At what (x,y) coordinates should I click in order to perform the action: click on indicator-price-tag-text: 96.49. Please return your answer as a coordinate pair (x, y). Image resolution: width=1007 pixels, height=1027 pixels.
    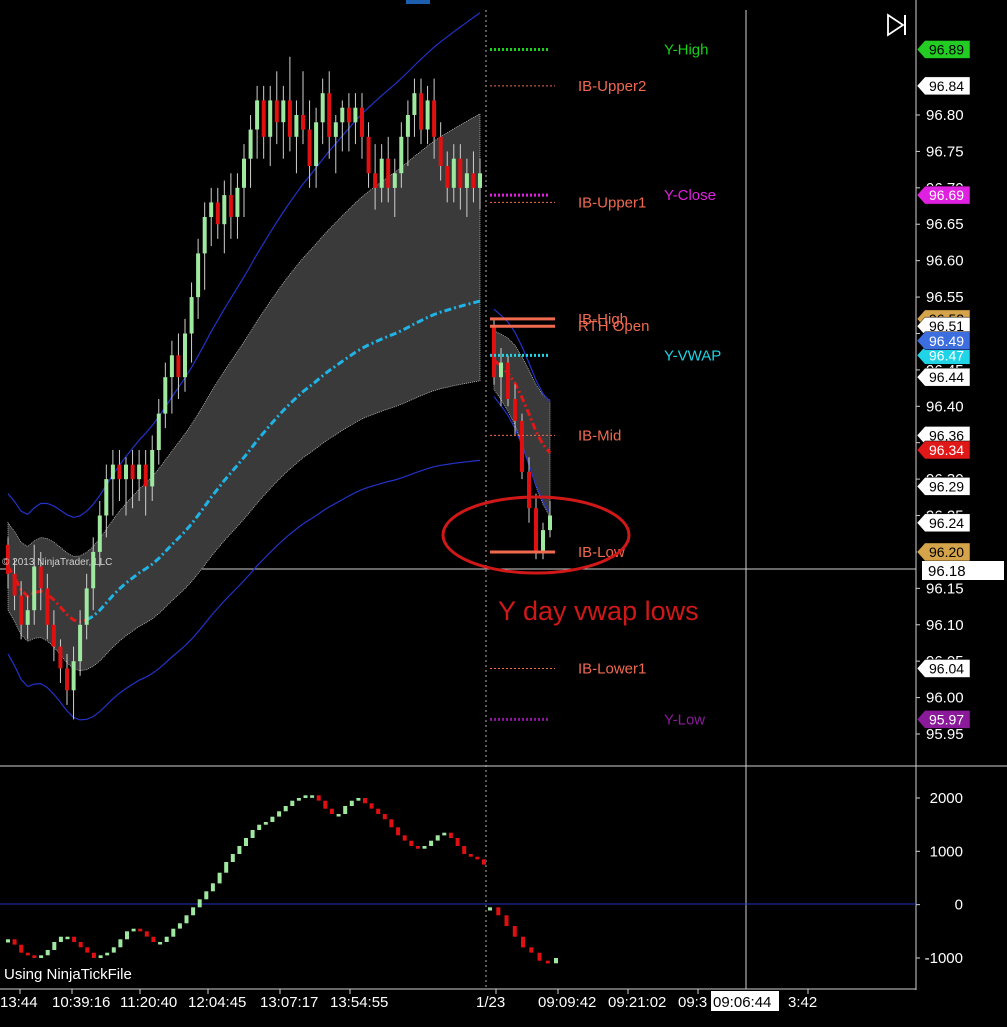
    Looking at the image, I should click on (946, 341).